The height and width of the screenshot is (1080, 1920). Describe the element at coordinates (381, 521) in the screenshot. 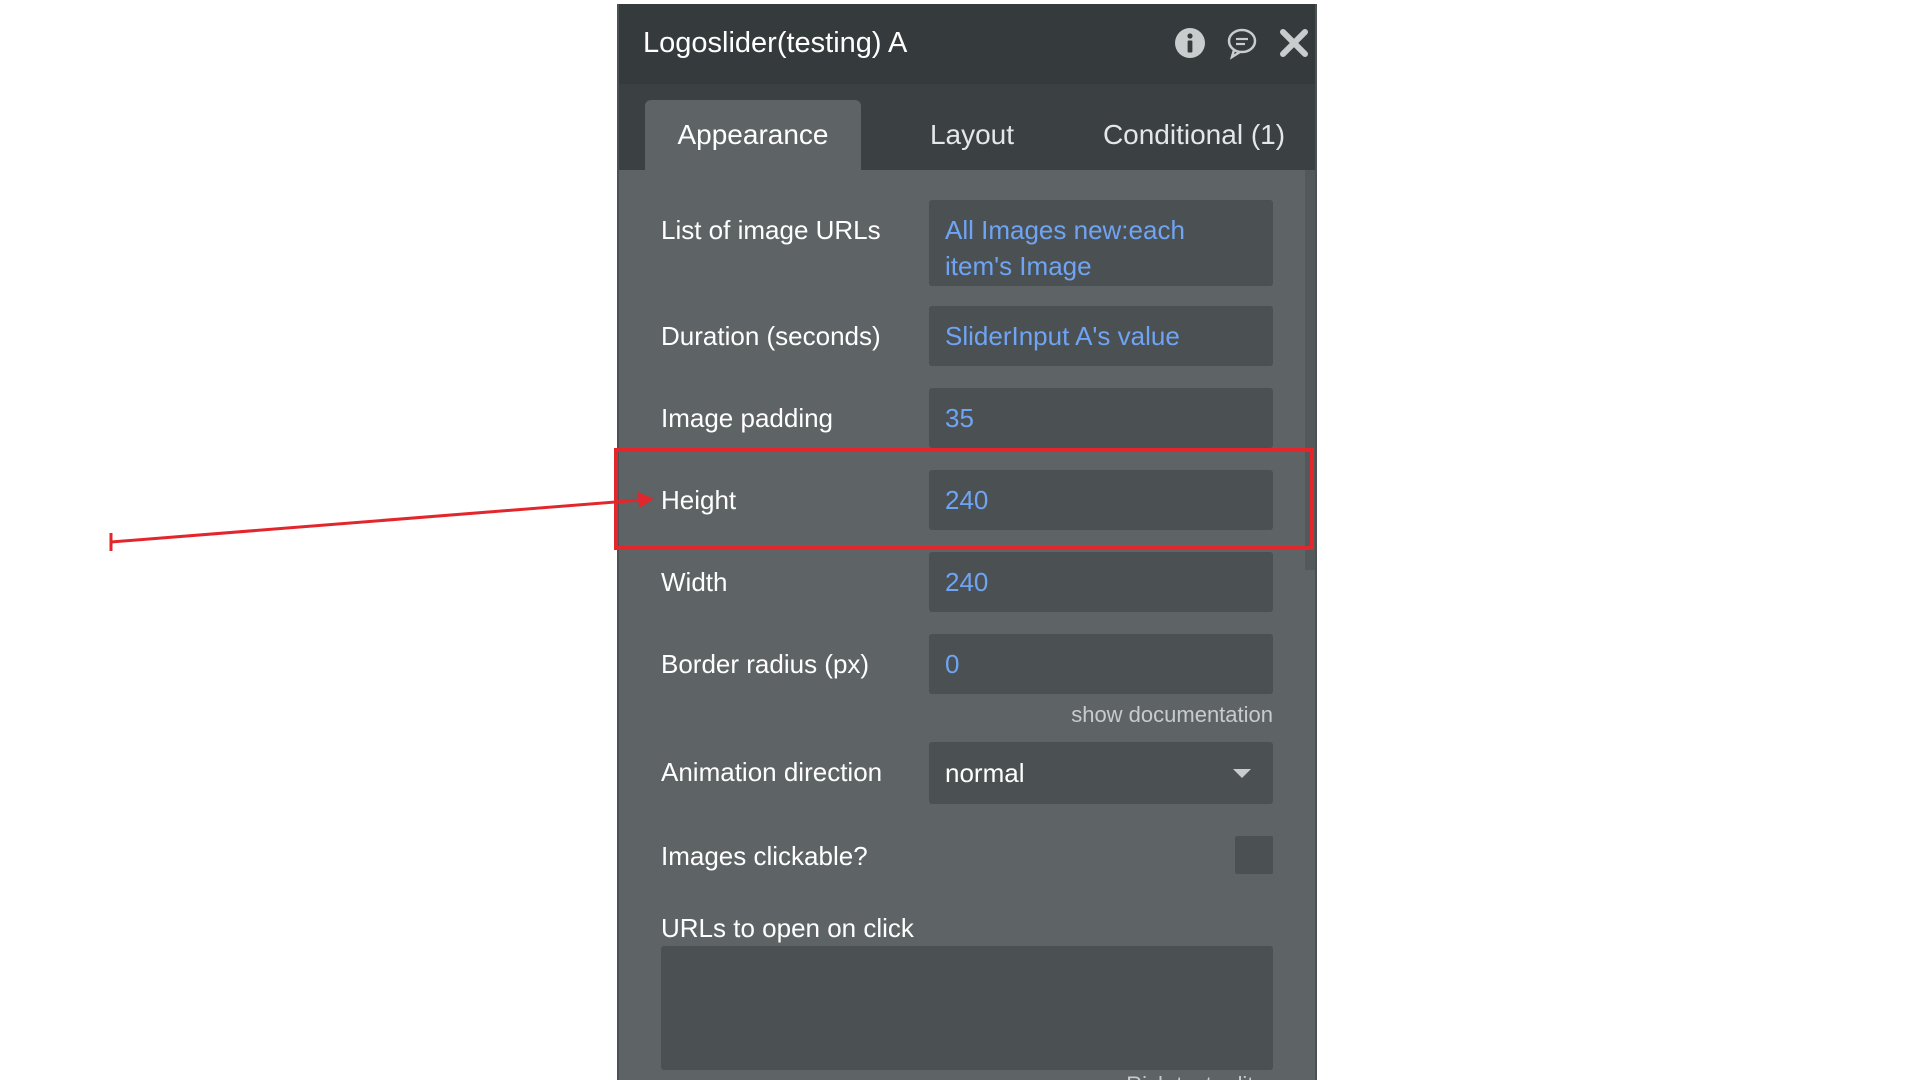

I see `annotation-arrow` at that location.